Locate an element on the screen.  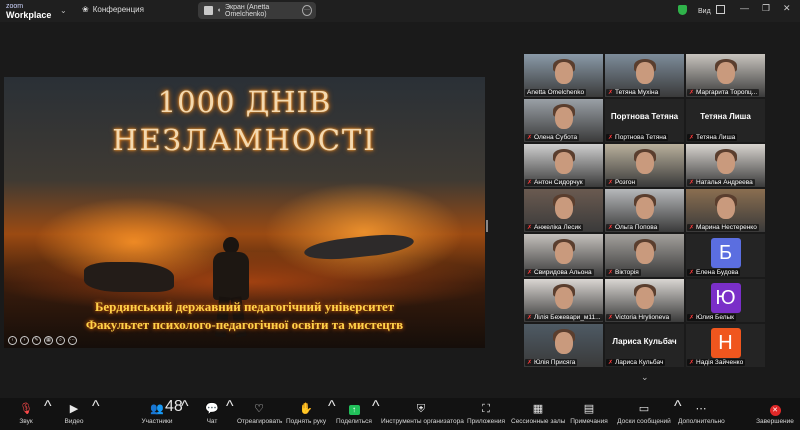
participant-display-name: Портнова Тетяна is located at coordinates (644, 116).